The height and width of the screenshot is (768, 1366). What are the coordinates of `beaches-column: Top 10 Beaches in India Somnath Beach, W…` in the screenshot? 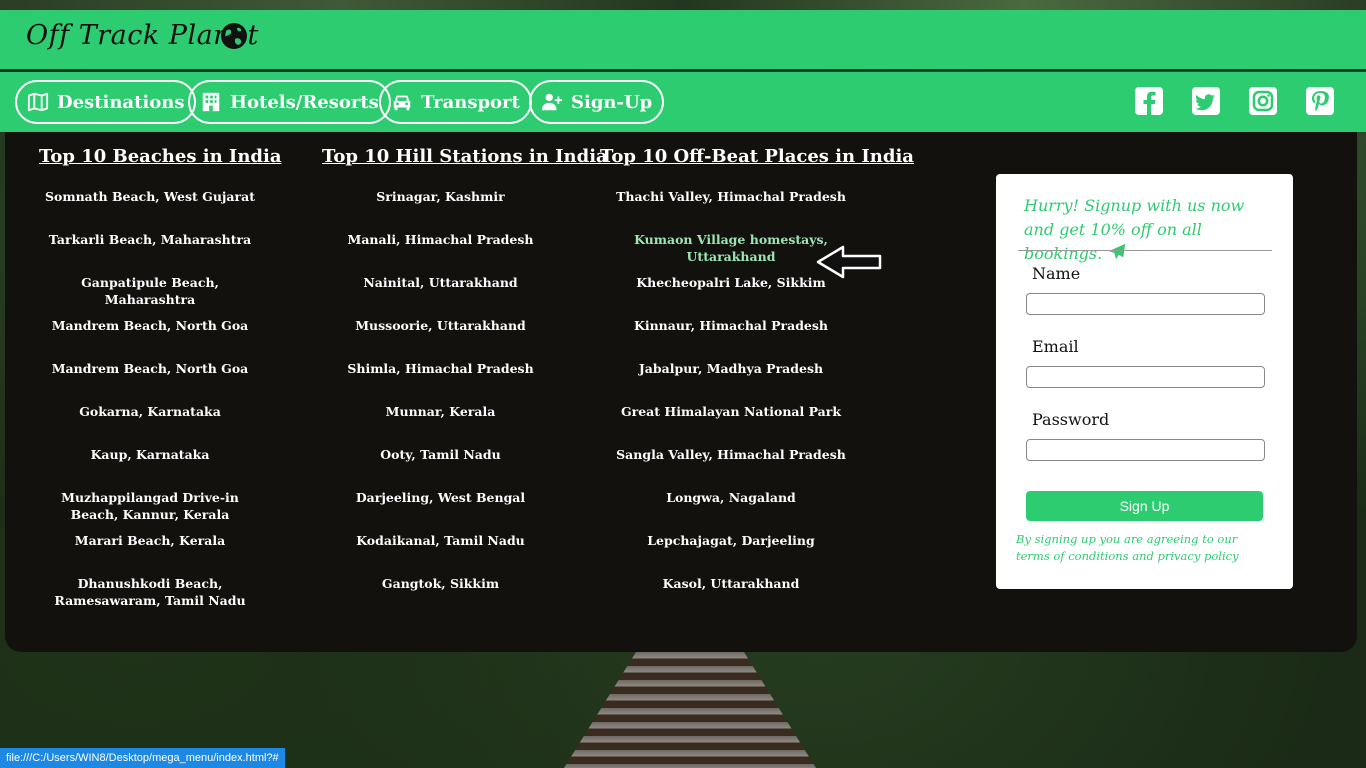 It's located at (160, 377).